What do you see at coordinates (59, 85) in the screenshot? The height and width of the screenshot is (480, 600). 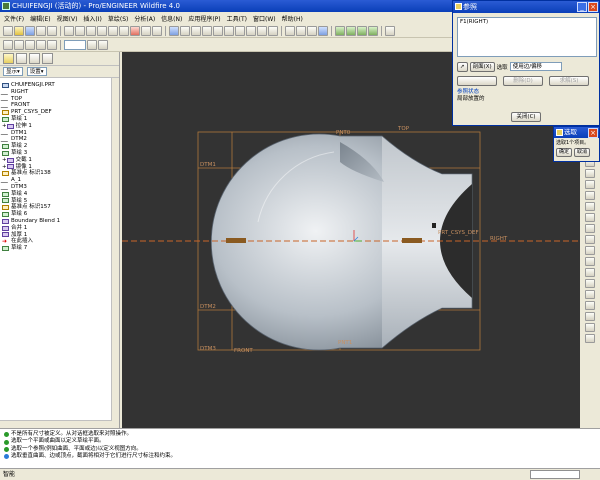 I see `tree-item-part: CHUIFENGJI.PRT` at bounding box center [59, 85].